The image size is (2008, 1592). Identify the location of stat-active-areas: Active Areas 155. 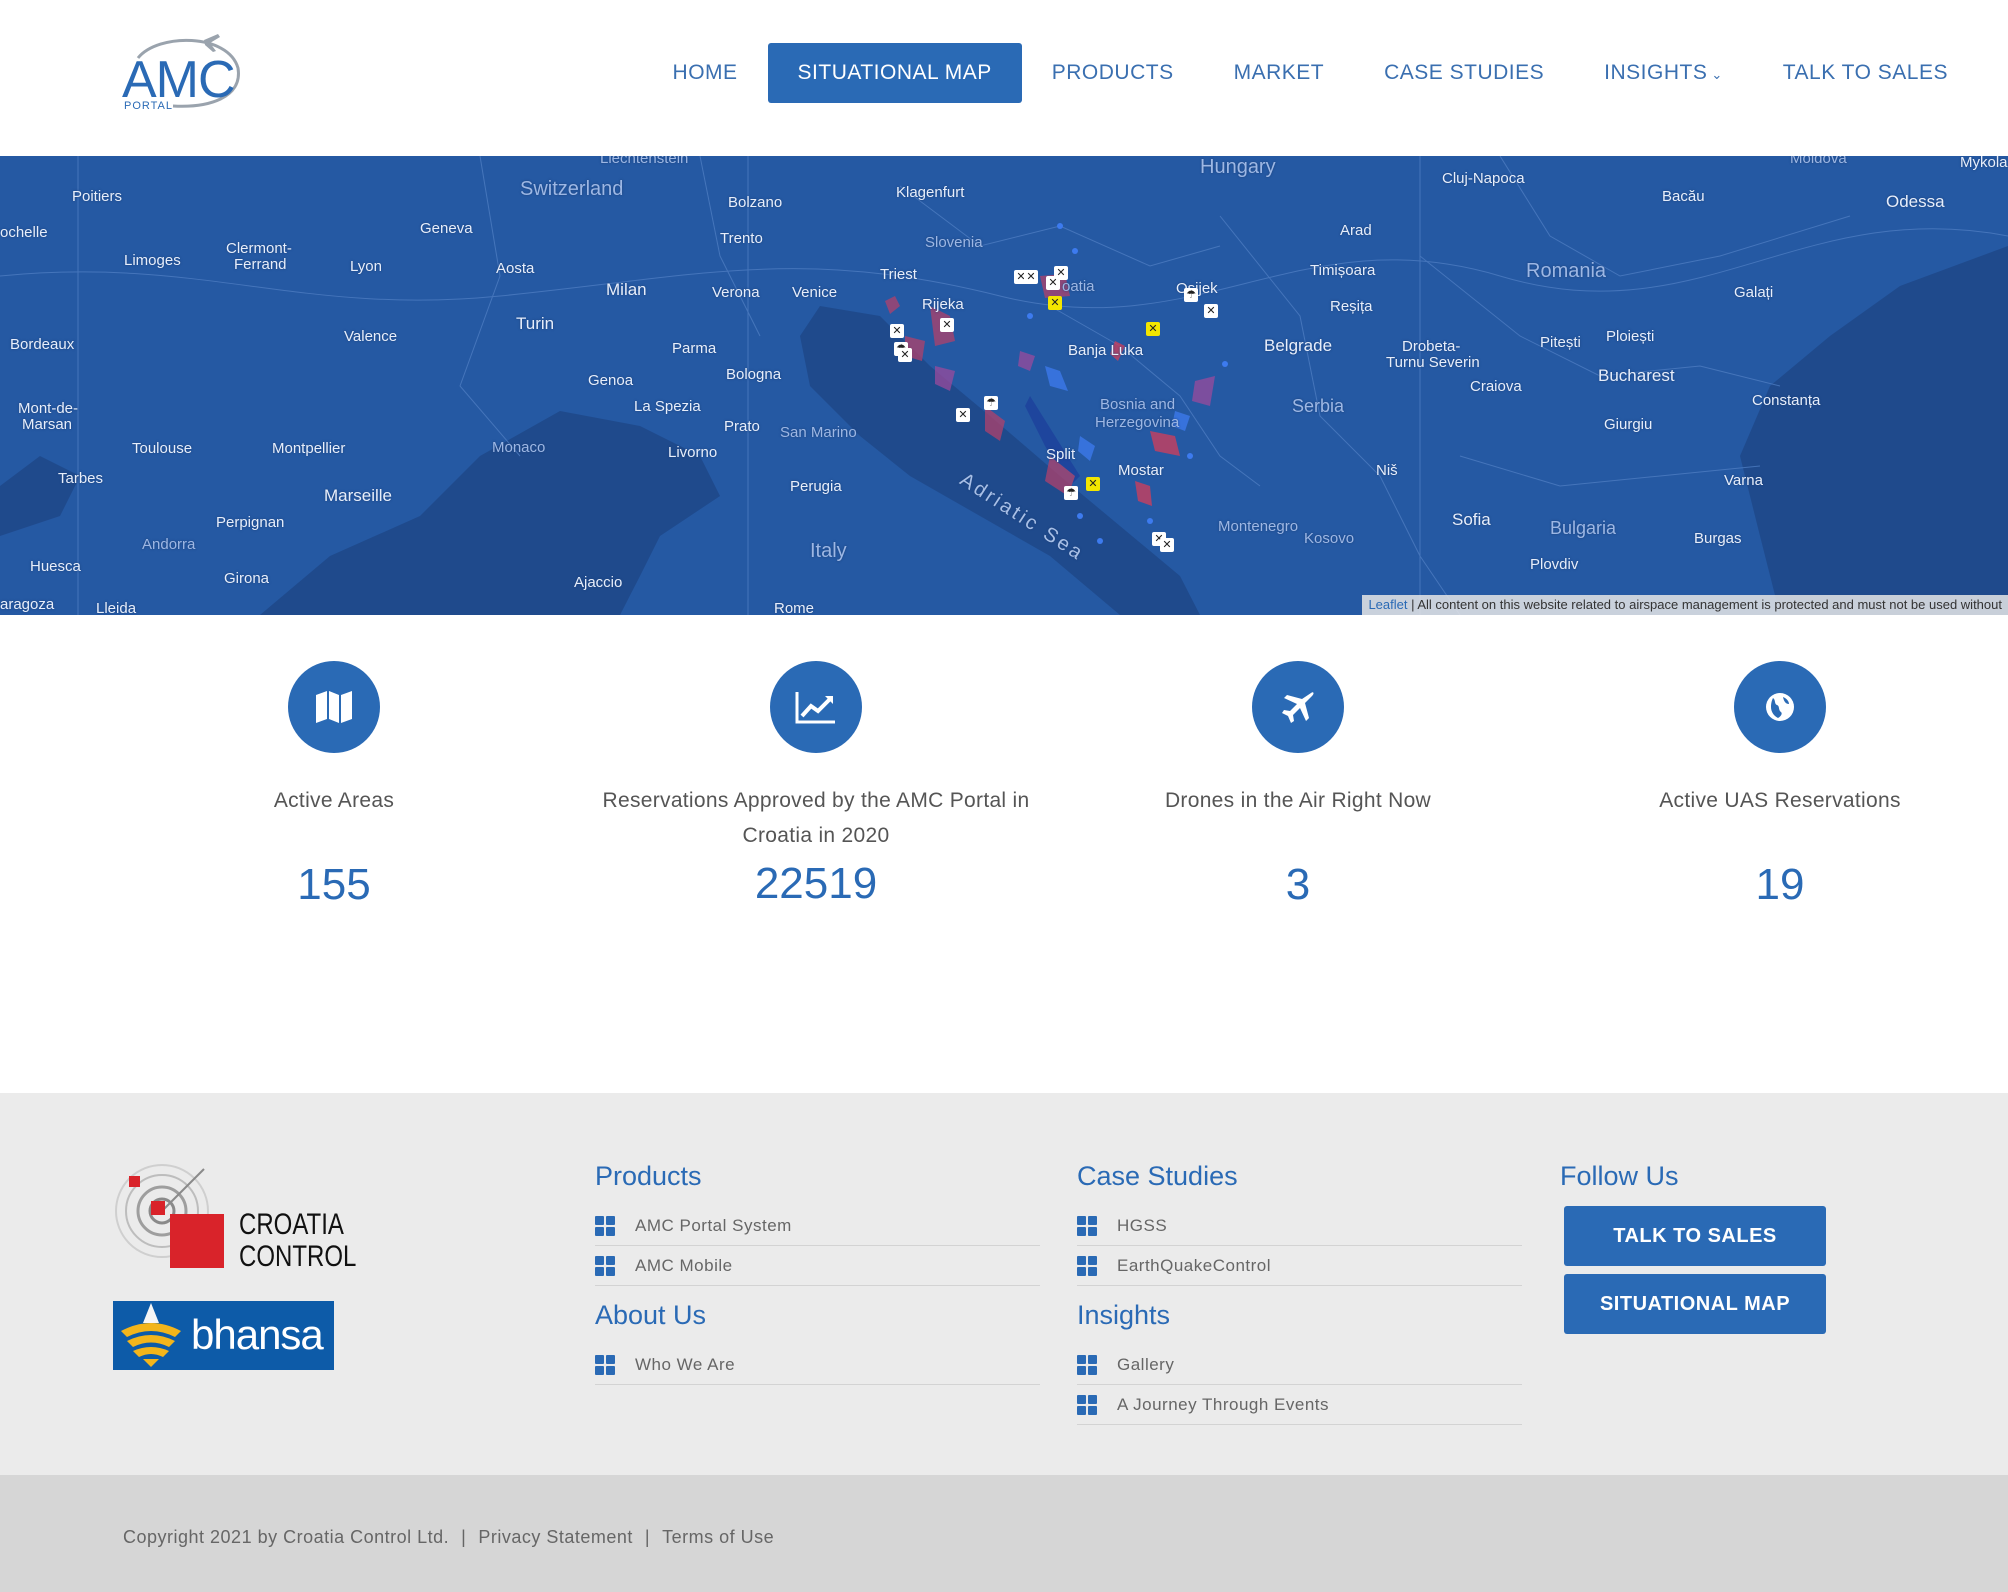
(334, 762).